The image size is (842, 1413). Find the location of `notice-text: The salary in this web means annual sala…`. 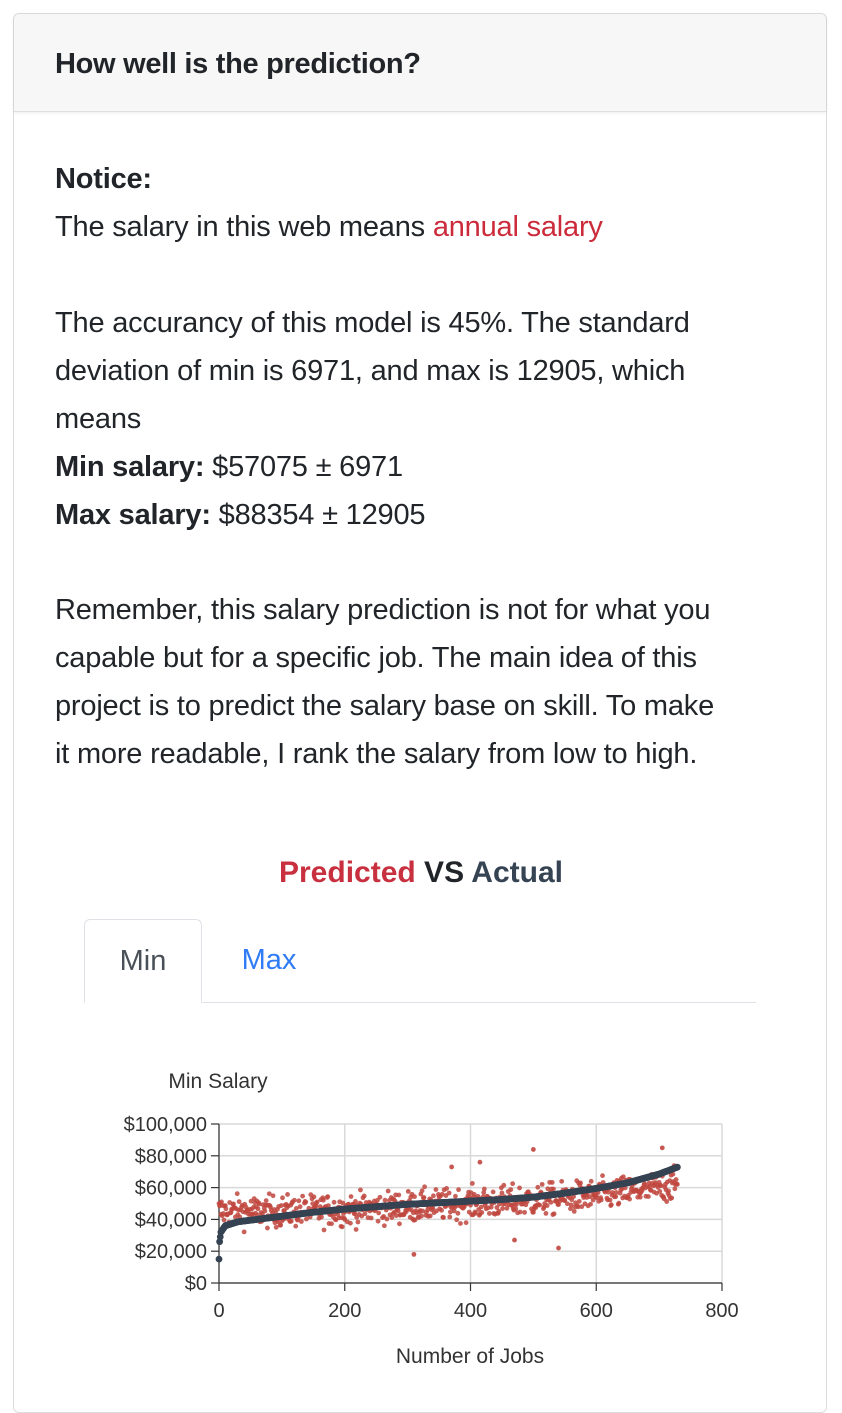

notice-text: The salary in this web means annual sala… is located at coordinates (329, 227).